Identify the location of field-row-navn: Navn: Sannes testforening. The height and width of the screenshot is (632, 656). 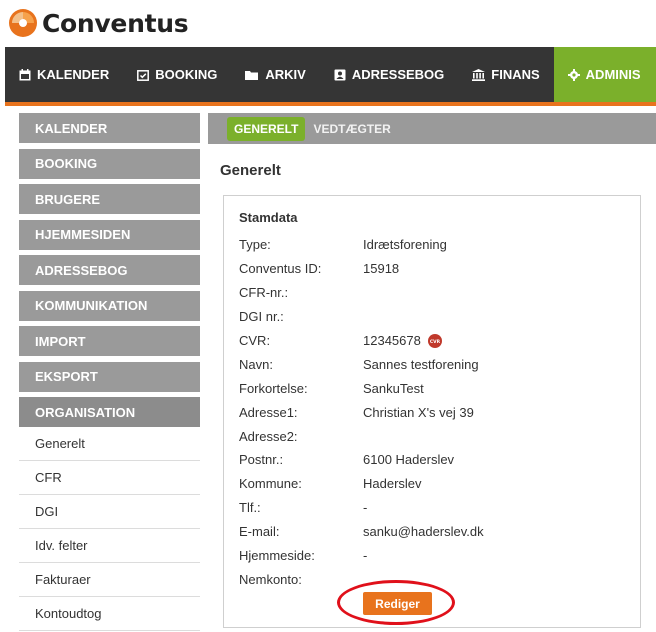
(434, 364).